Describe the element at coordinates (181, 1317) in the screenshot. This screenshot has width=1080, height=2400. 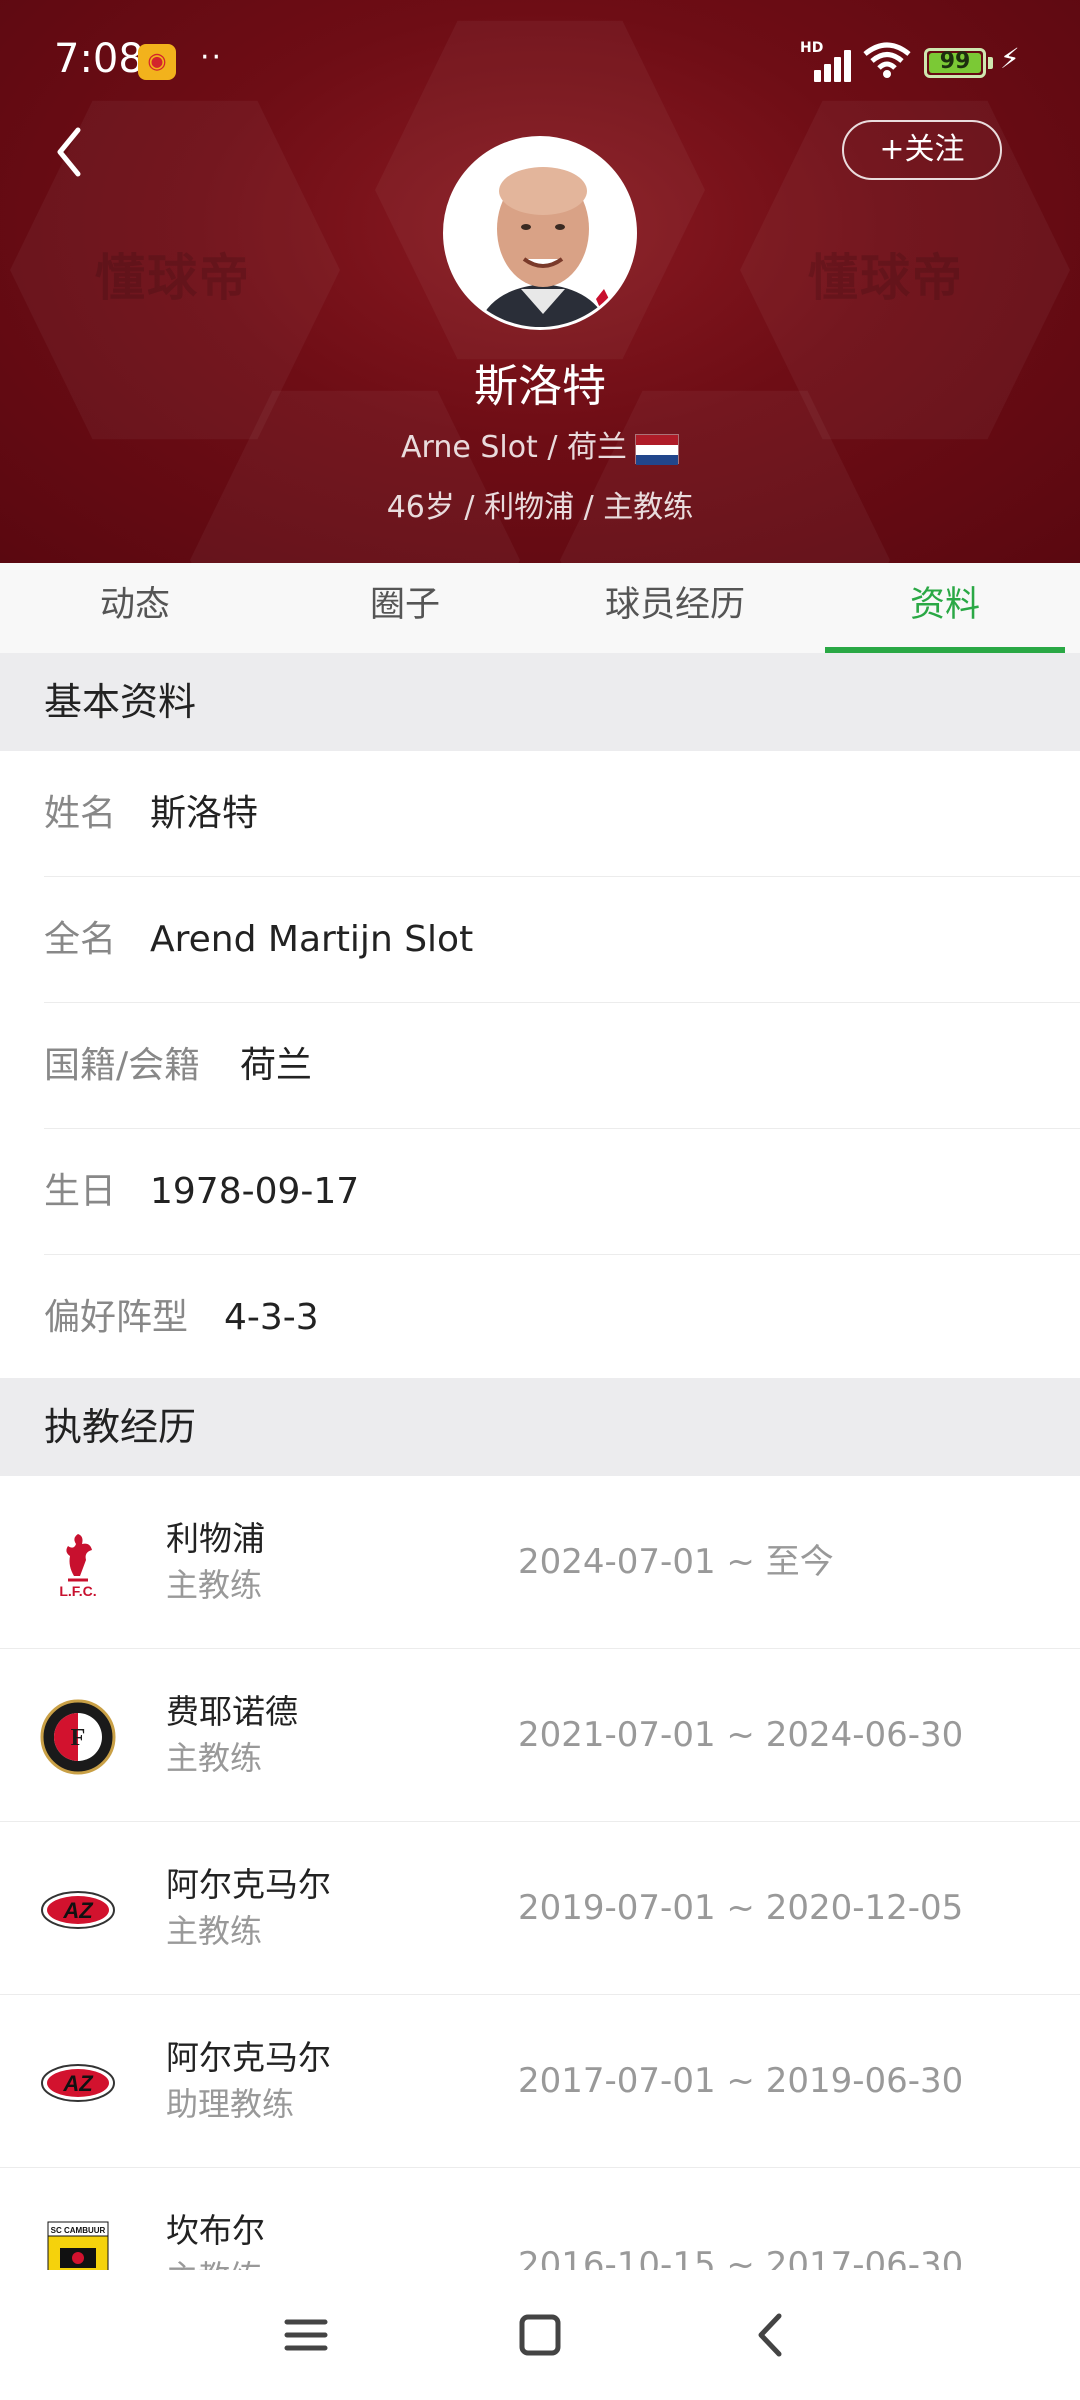
I see `info-row-formation: 偏好阵型 4-3-3` at that location.